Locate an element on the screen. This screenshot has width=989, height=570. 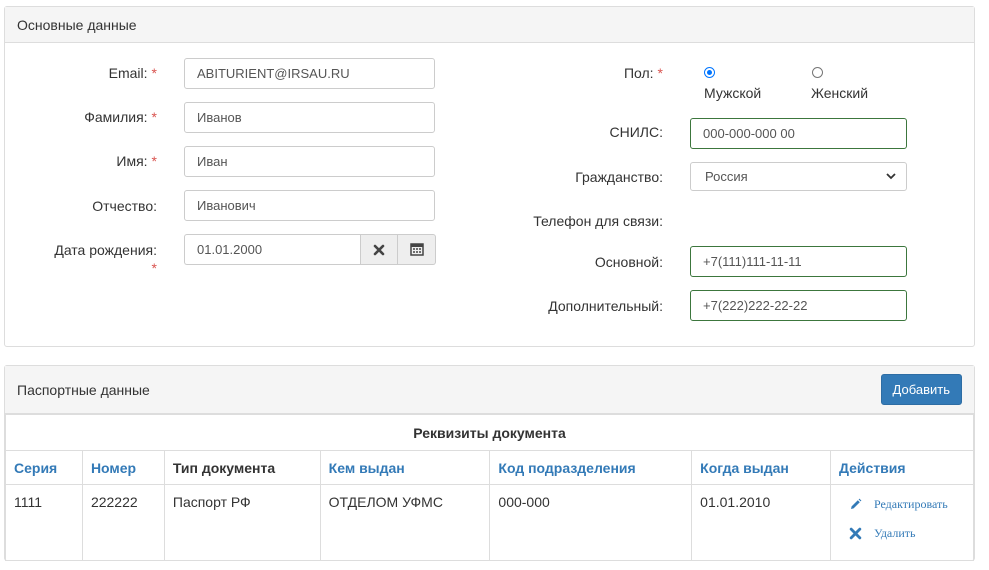
clear-date-button is located at coordinates (379, 249).